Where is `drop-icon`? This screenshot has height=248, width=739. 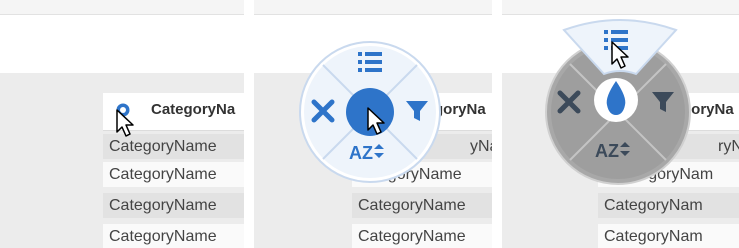
drop-icon is located at coordinates (616, 98).